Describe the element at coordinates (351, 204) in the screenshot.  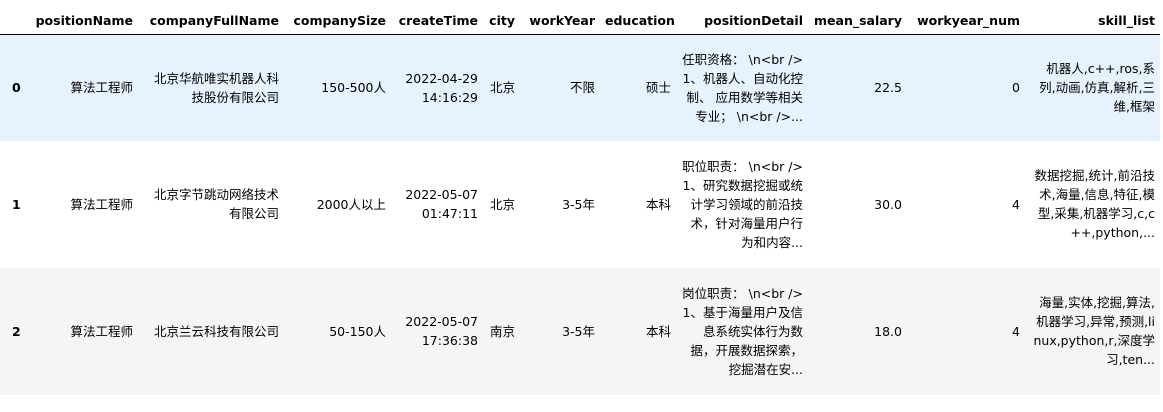
I see `cell-companySize: 2000人以上` at that location.